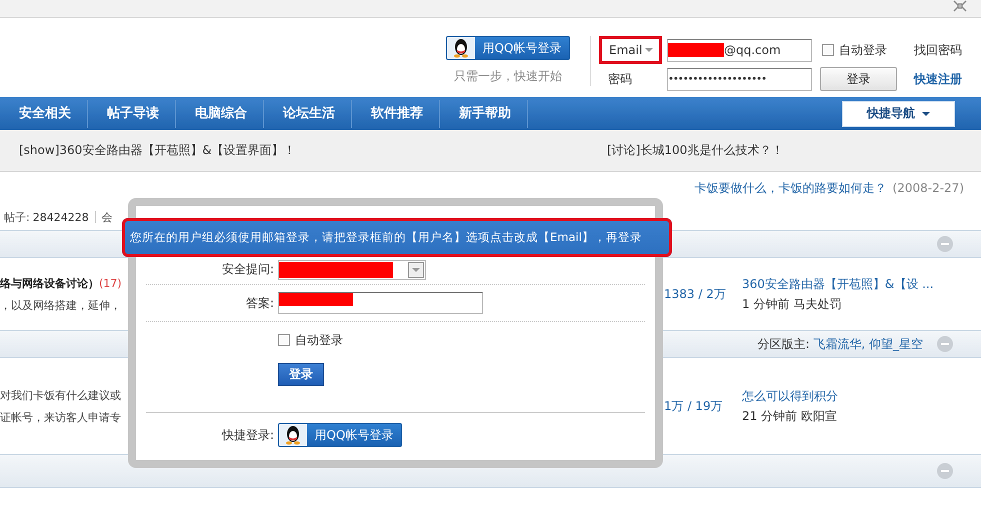  What do you see at coordinates (248, 435) in the screenshot?
I see `quick-login-label: 快捷登录:` at bounding box center [248, 435].